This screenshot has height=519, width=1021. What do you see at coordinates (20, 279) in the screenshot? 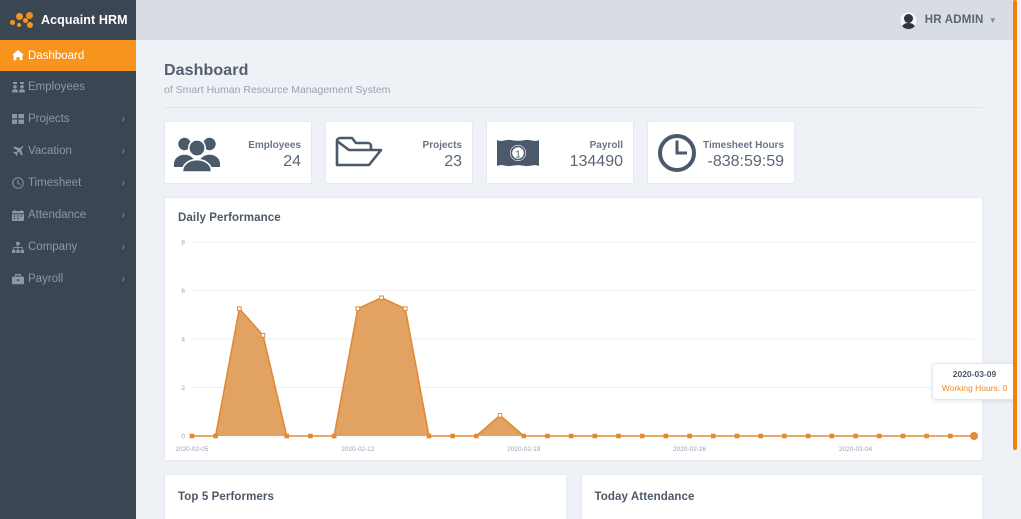
I see `briefcase-icon` at bounding box center [20, 279].